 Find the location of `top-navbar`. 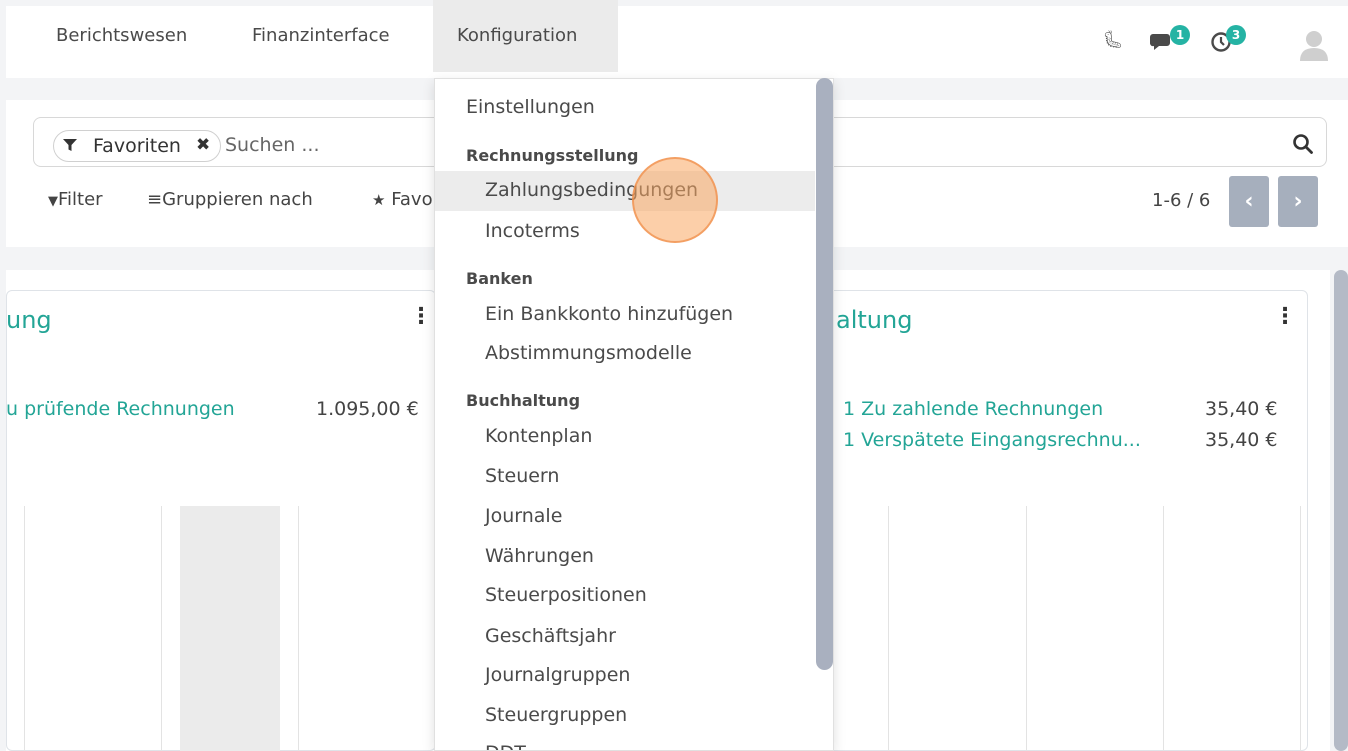

top-navbar is located at coordinates (677, 42).